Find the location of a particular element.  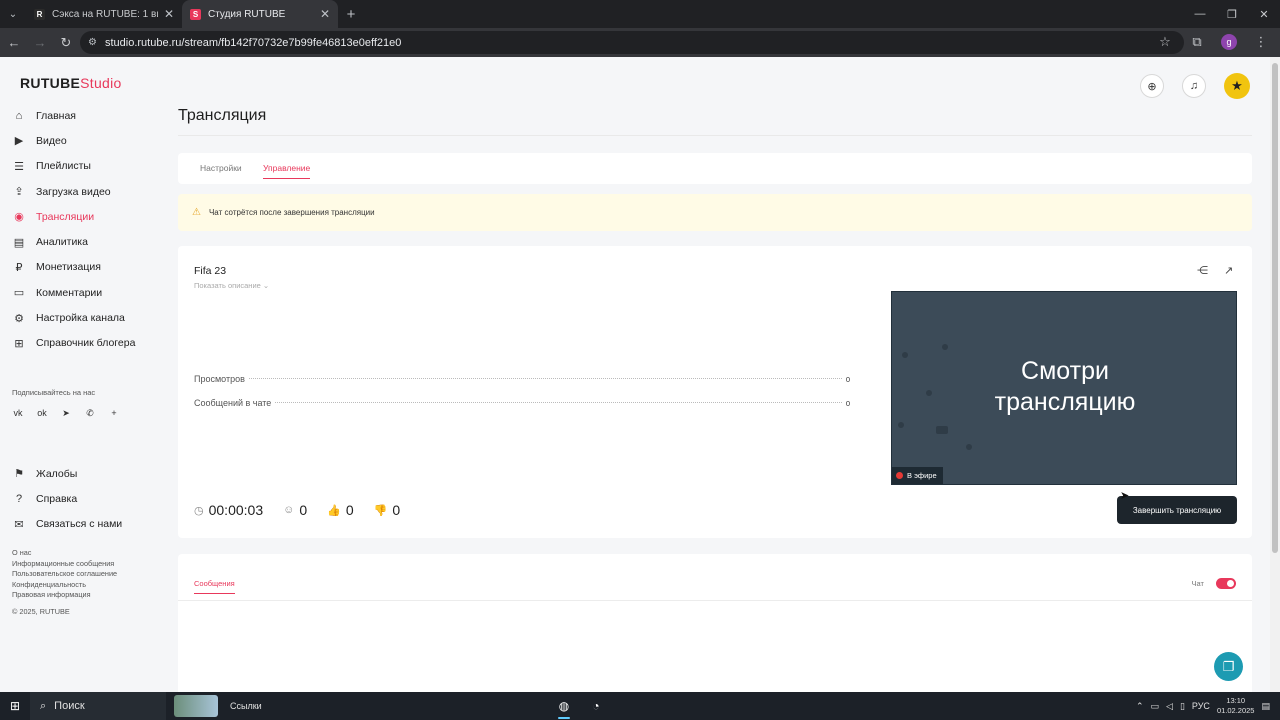

share-icon: ⋲ is located at coordinates (1202, 270).